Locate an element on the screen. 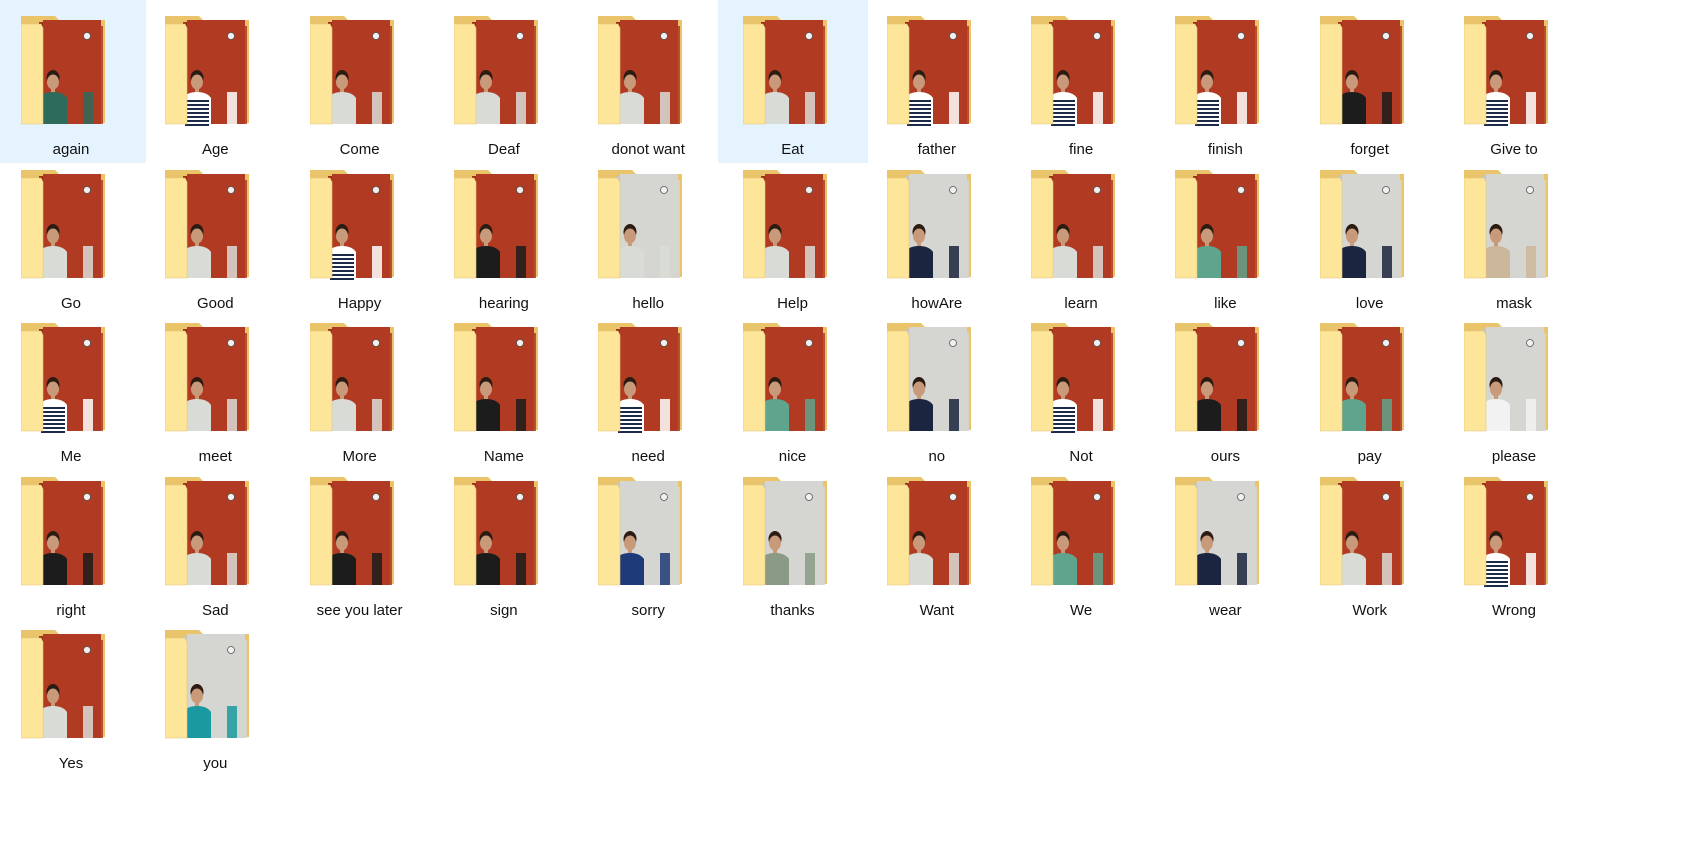 This screenshot has width=1707, height=843. folder-item: like is located at coordinates (1225, 235).